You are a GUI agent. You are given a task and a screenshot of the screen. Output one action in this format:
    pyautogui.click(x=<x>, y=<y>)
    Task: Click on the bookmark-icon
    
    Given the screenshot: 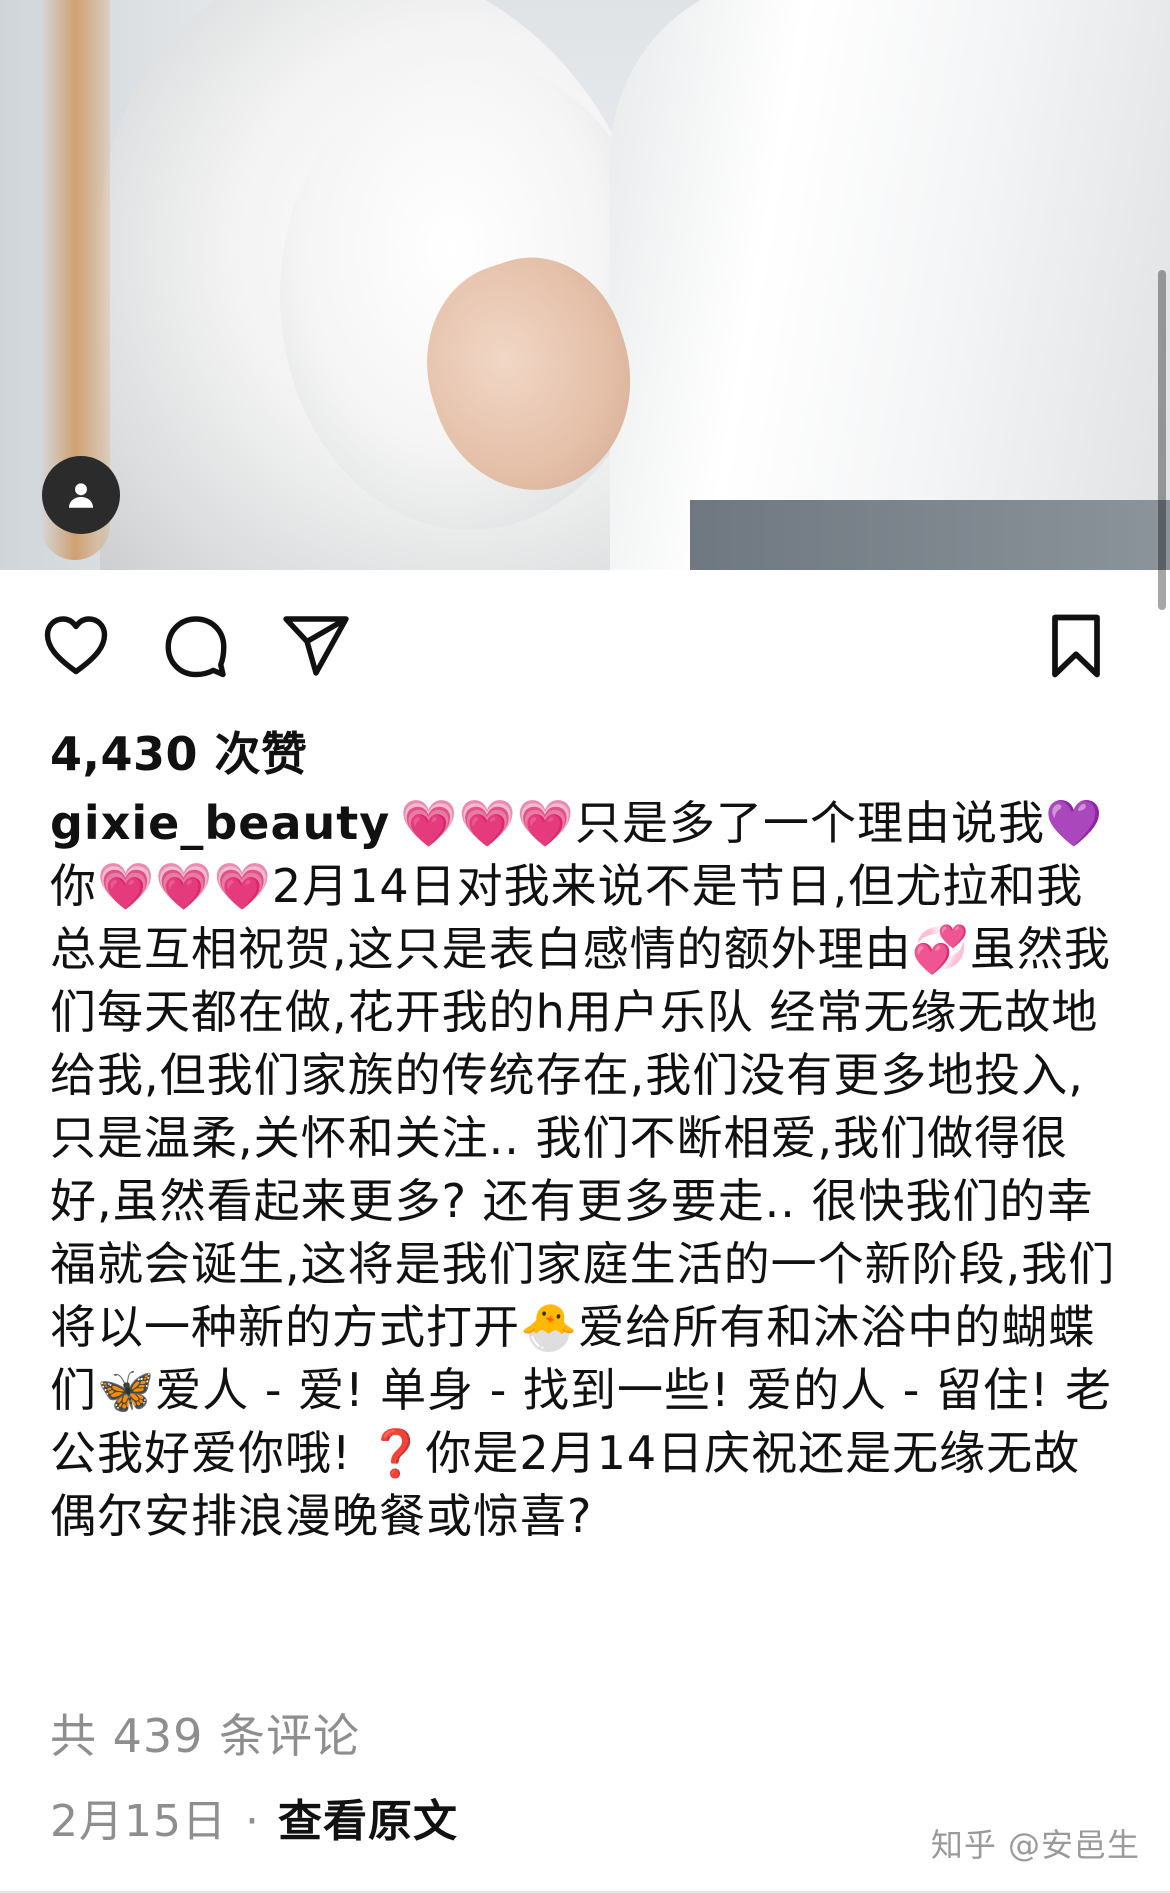 What is the action you would take?
    pyautogui.click(x=1076, y=646)
    